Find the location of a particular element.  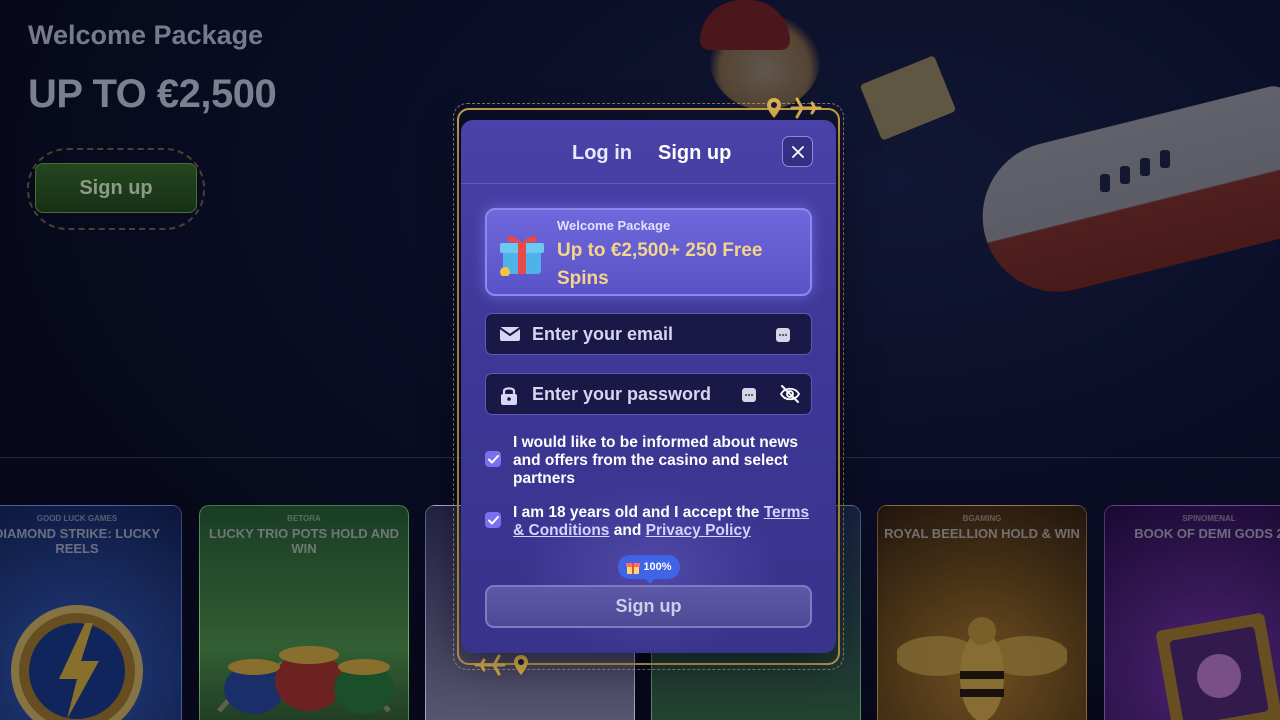

tab-signup: Sign up is located at coordinates (694, 153).